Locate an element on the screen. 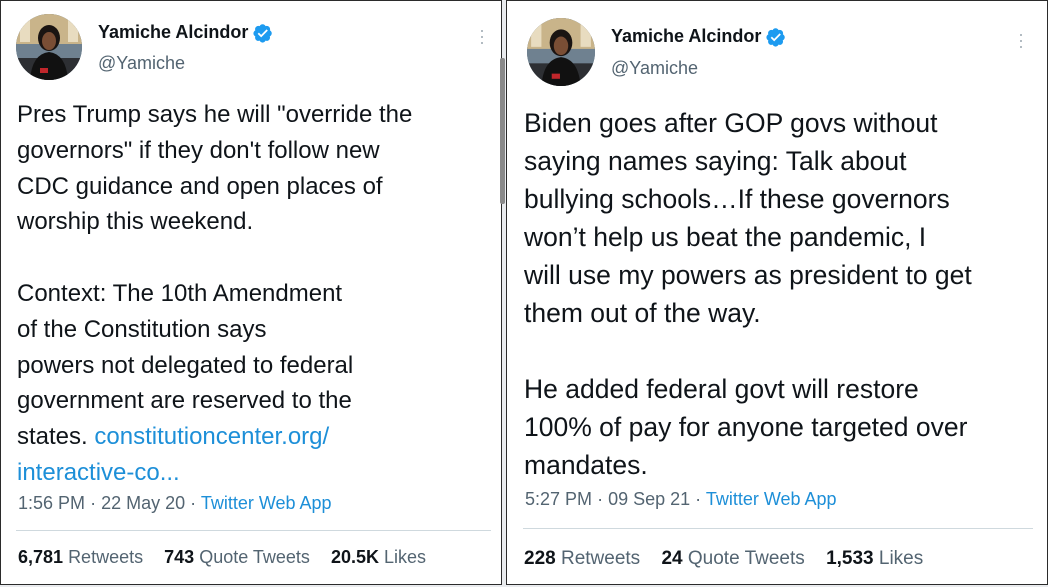 The height and width of the screenshot is (587, 1048). tweet-date: 22 May 20 is located at coordinates (143, 503).